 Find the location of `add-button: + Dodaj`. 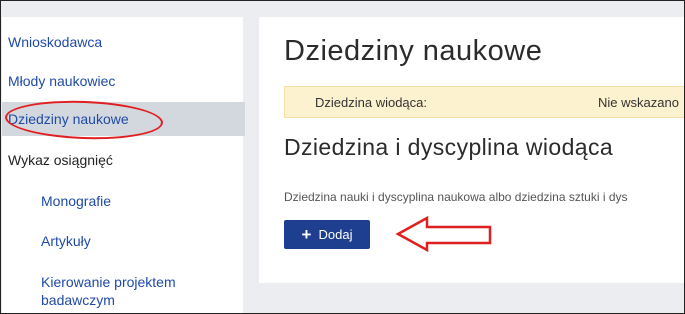

add-button: + Dodaj is located at coordinates (327, 234).